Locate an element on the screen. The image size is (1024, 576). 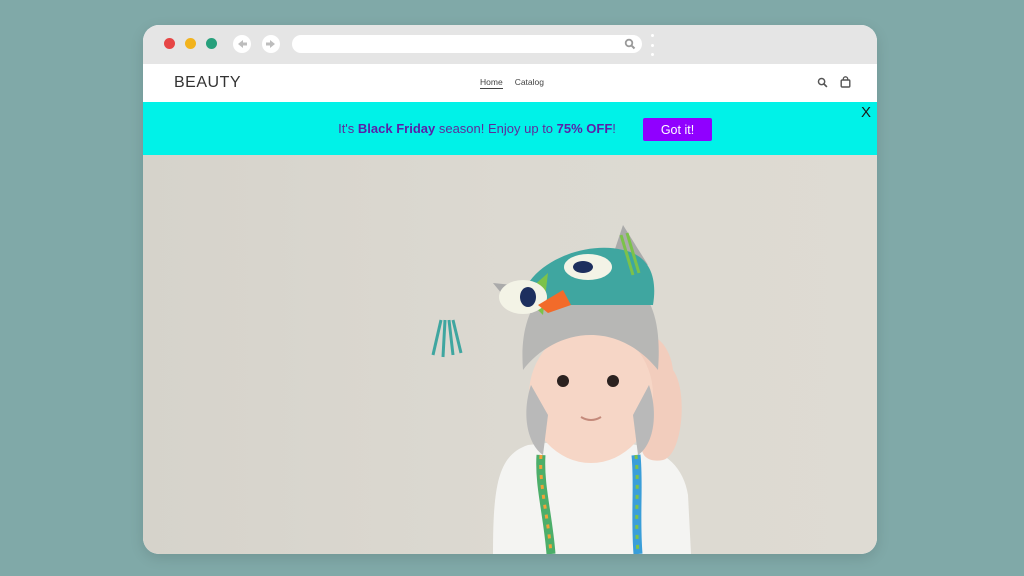
site-logo: BEAUTY is located at coordinates (207, 83).